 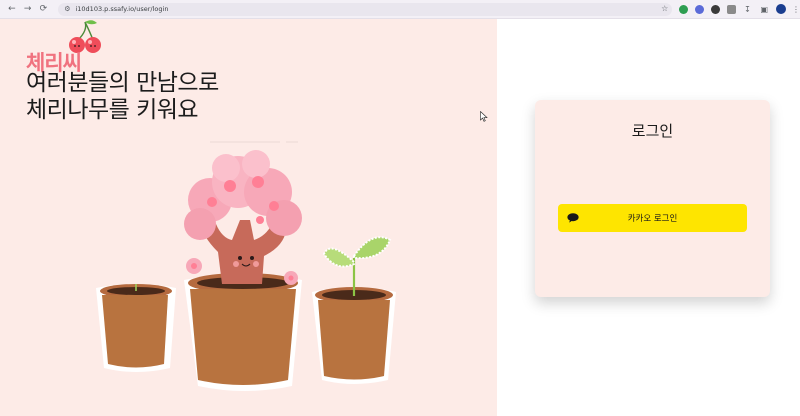 What do you see at coordinates (121, 9) in the screenshot?
I see `url-text: i10d103.p.ssafy.io/user/login` at bounding box center [121, 9].